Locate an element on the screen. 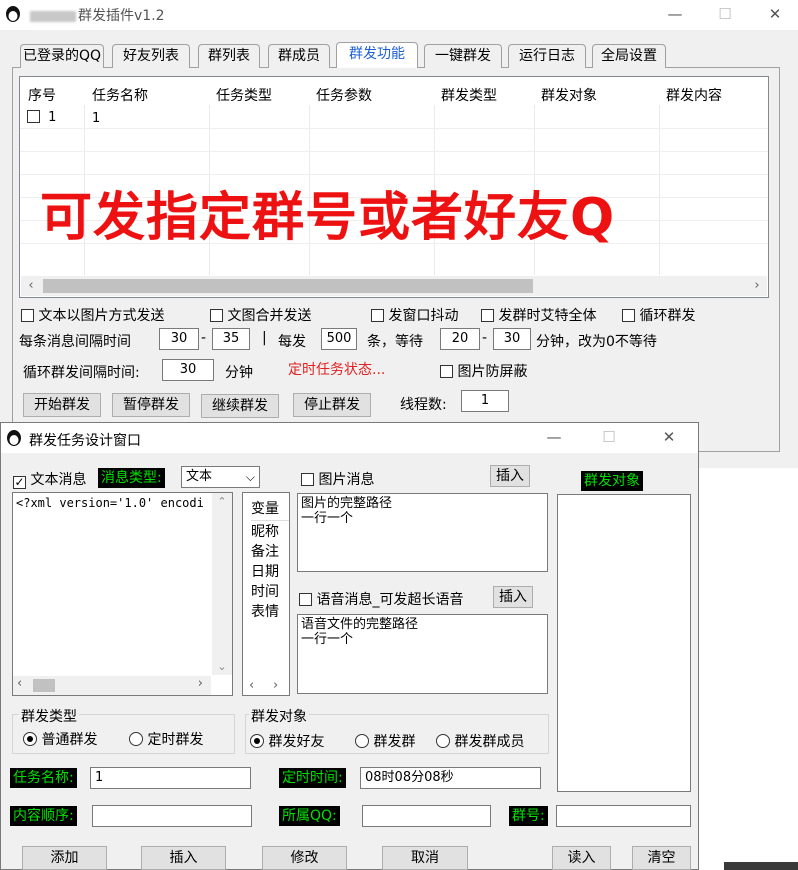  clear-button: 清空 is located at coordinates (661, 858).